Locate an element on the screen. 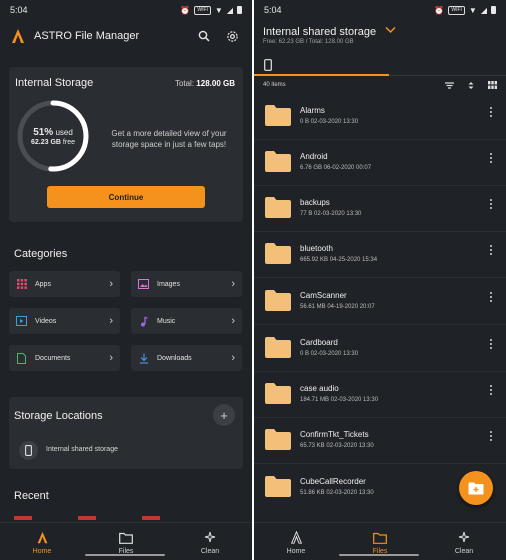  location-internal-storage: Internal shared storage is located at coordinates (82, 449).